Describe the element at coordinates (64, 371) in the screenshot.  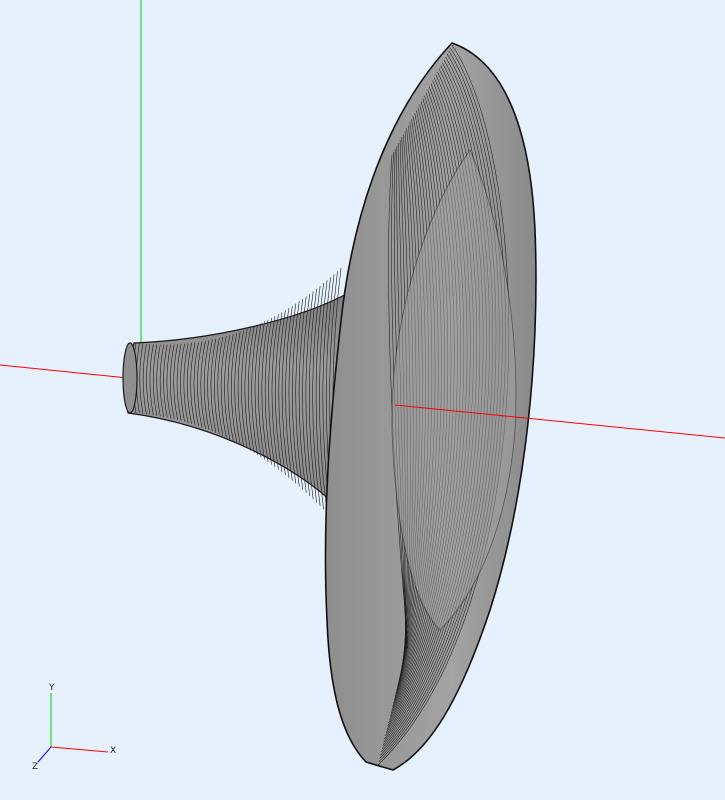
I see `scene-x-axis-left` at that location.